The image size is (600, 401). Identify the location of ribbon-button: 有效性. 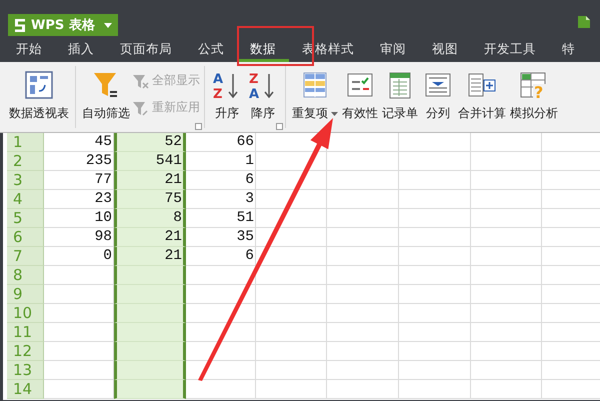
(360, 97).